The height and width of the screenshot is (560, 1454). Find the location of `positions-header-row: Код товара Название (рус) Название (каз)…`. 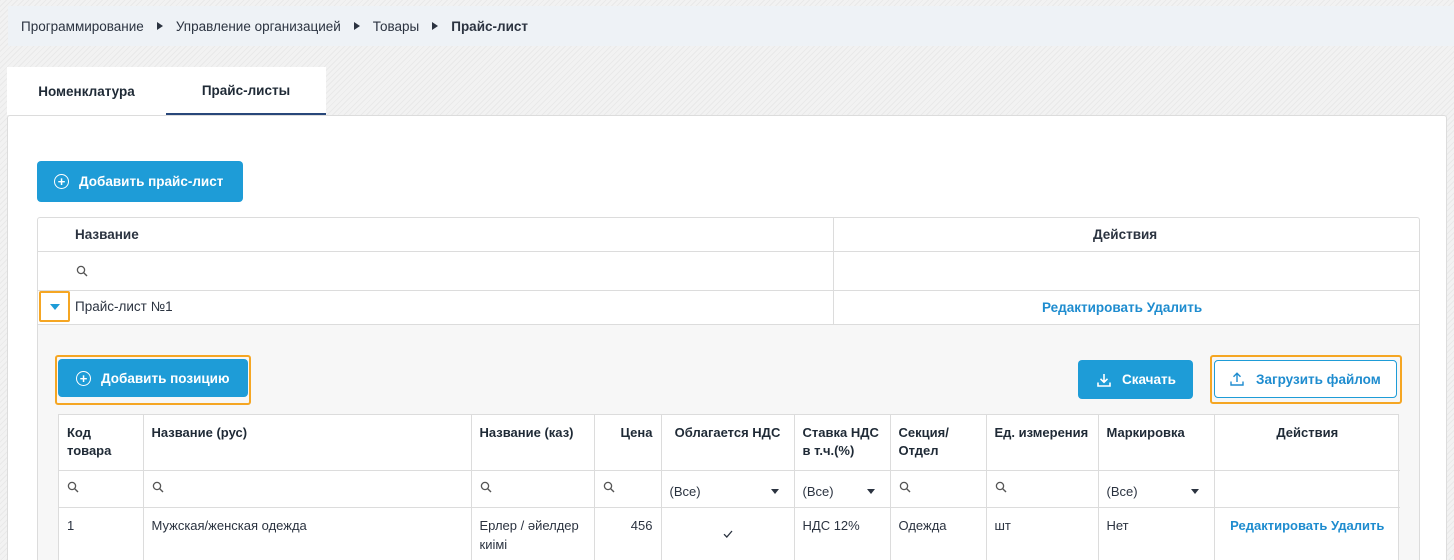

positions-header-row: Код товара Название (рус) Название (каз)… is located at coordinates (729, 443).